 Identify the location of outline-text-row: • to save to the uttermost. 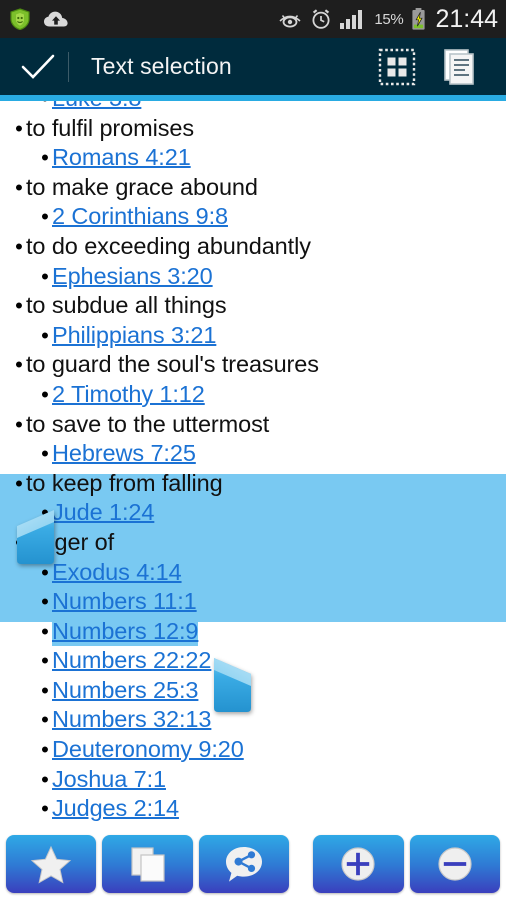
(250, 425).